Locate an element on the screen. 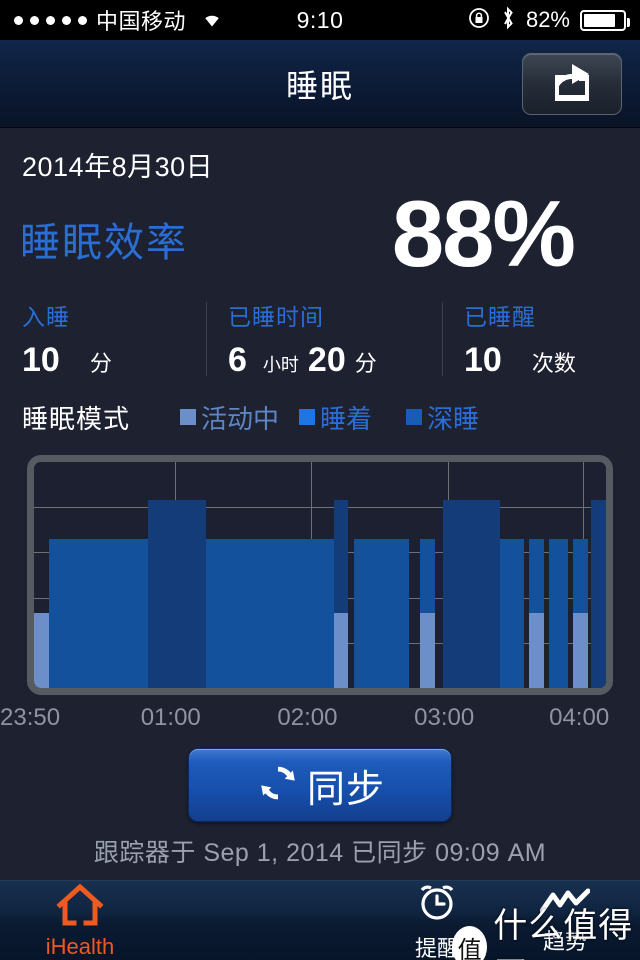 This screenshot has height=960, width=640. stat-unit: 小时 is located at coordinates (280, 365).